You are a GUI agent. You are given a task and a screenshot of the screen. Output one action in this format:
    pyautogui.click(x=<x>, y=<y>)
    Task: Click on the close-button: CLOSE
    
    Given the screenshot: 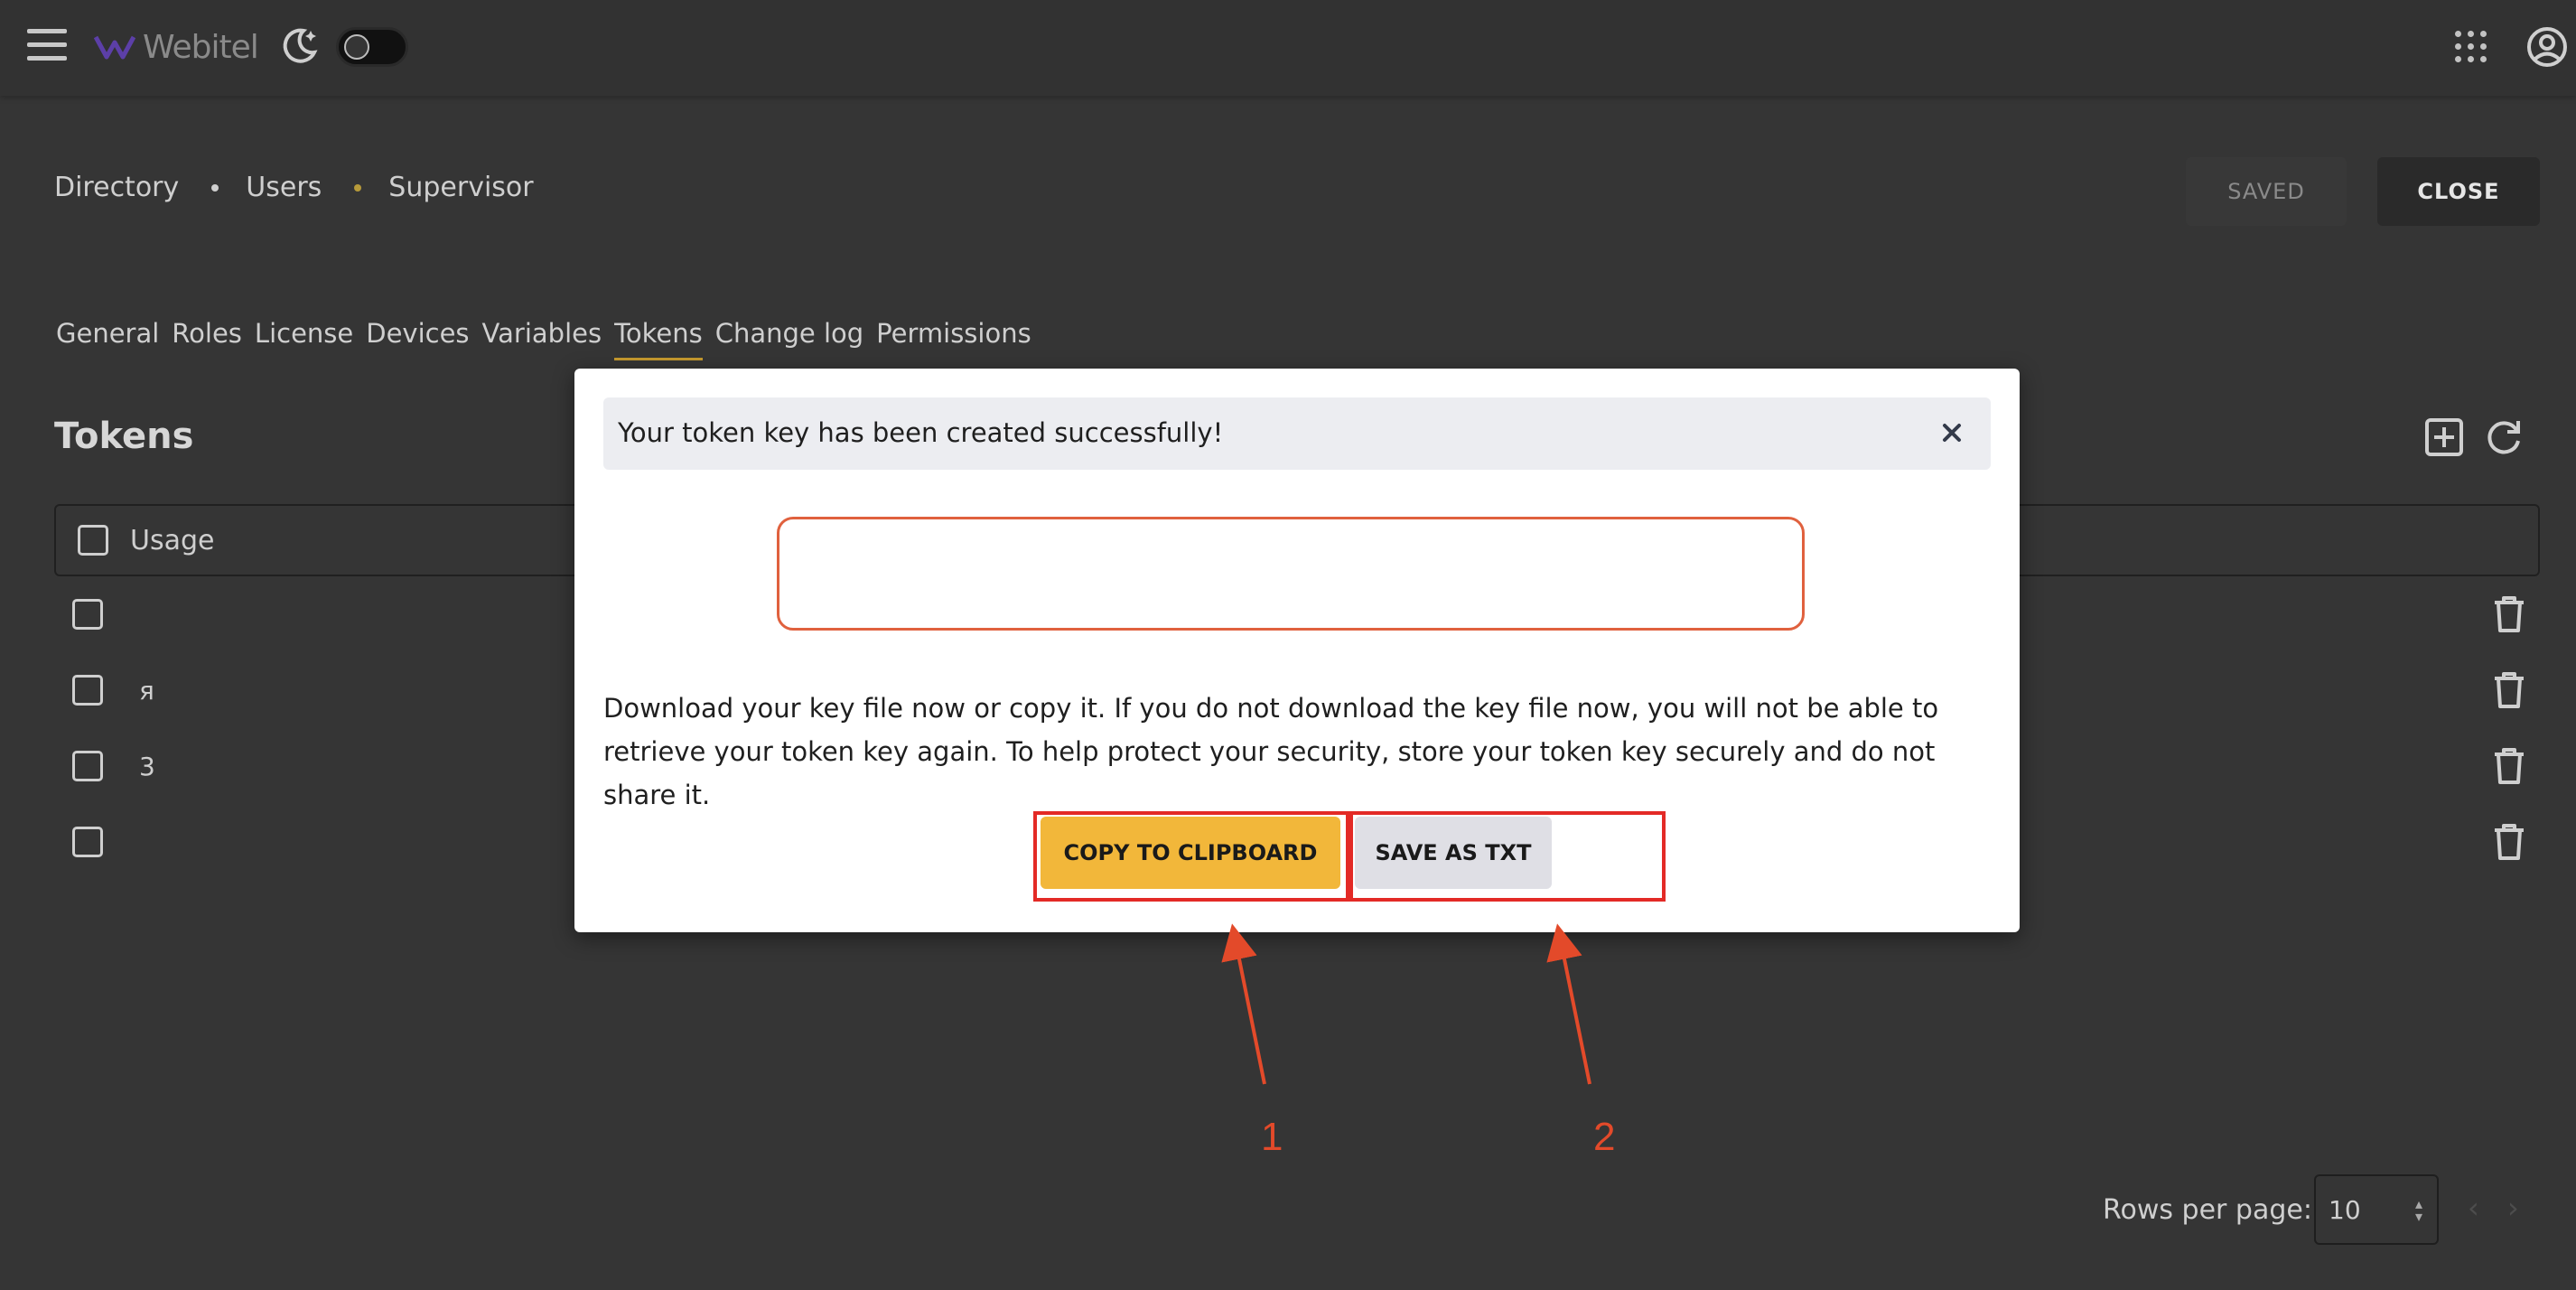 What is the action you would take?
    pyautogui.click(x=2458, y=191)
    